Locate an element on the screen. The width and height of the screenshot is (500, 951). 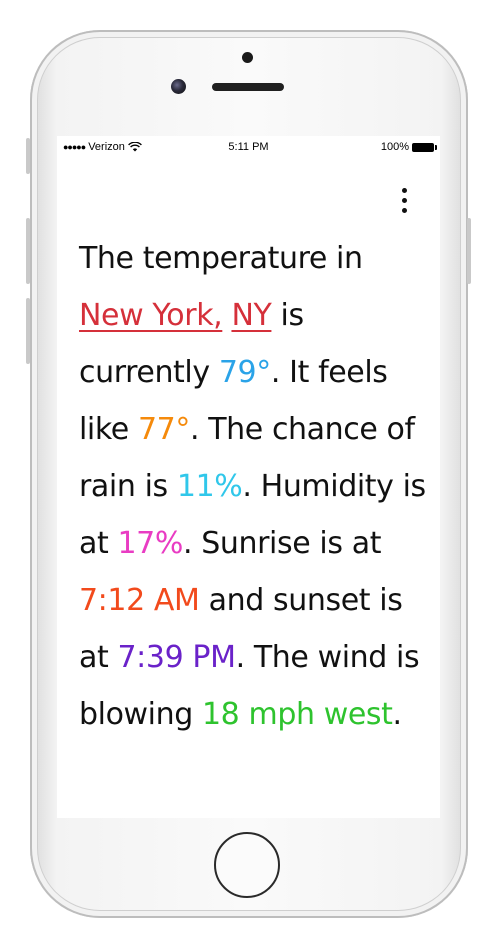
humidity-value: 17% is located at coordinates (150, 543).